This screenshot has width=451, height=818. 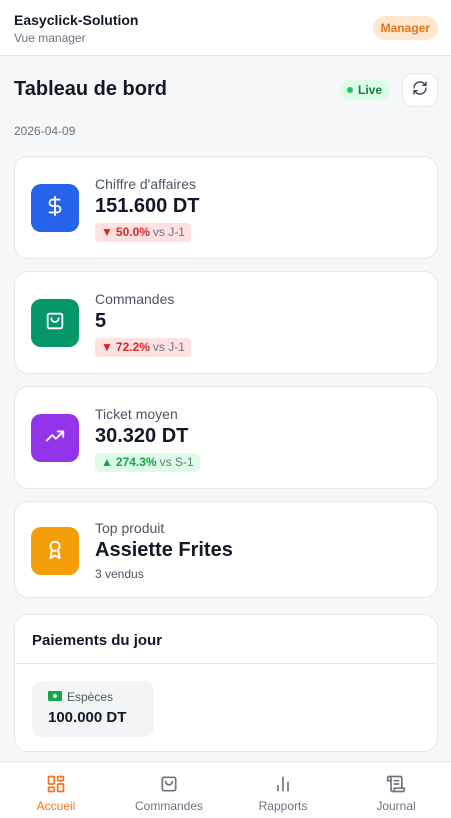 I want to click on nav-item-commandes: Commandes, so click(x=169, y=790).